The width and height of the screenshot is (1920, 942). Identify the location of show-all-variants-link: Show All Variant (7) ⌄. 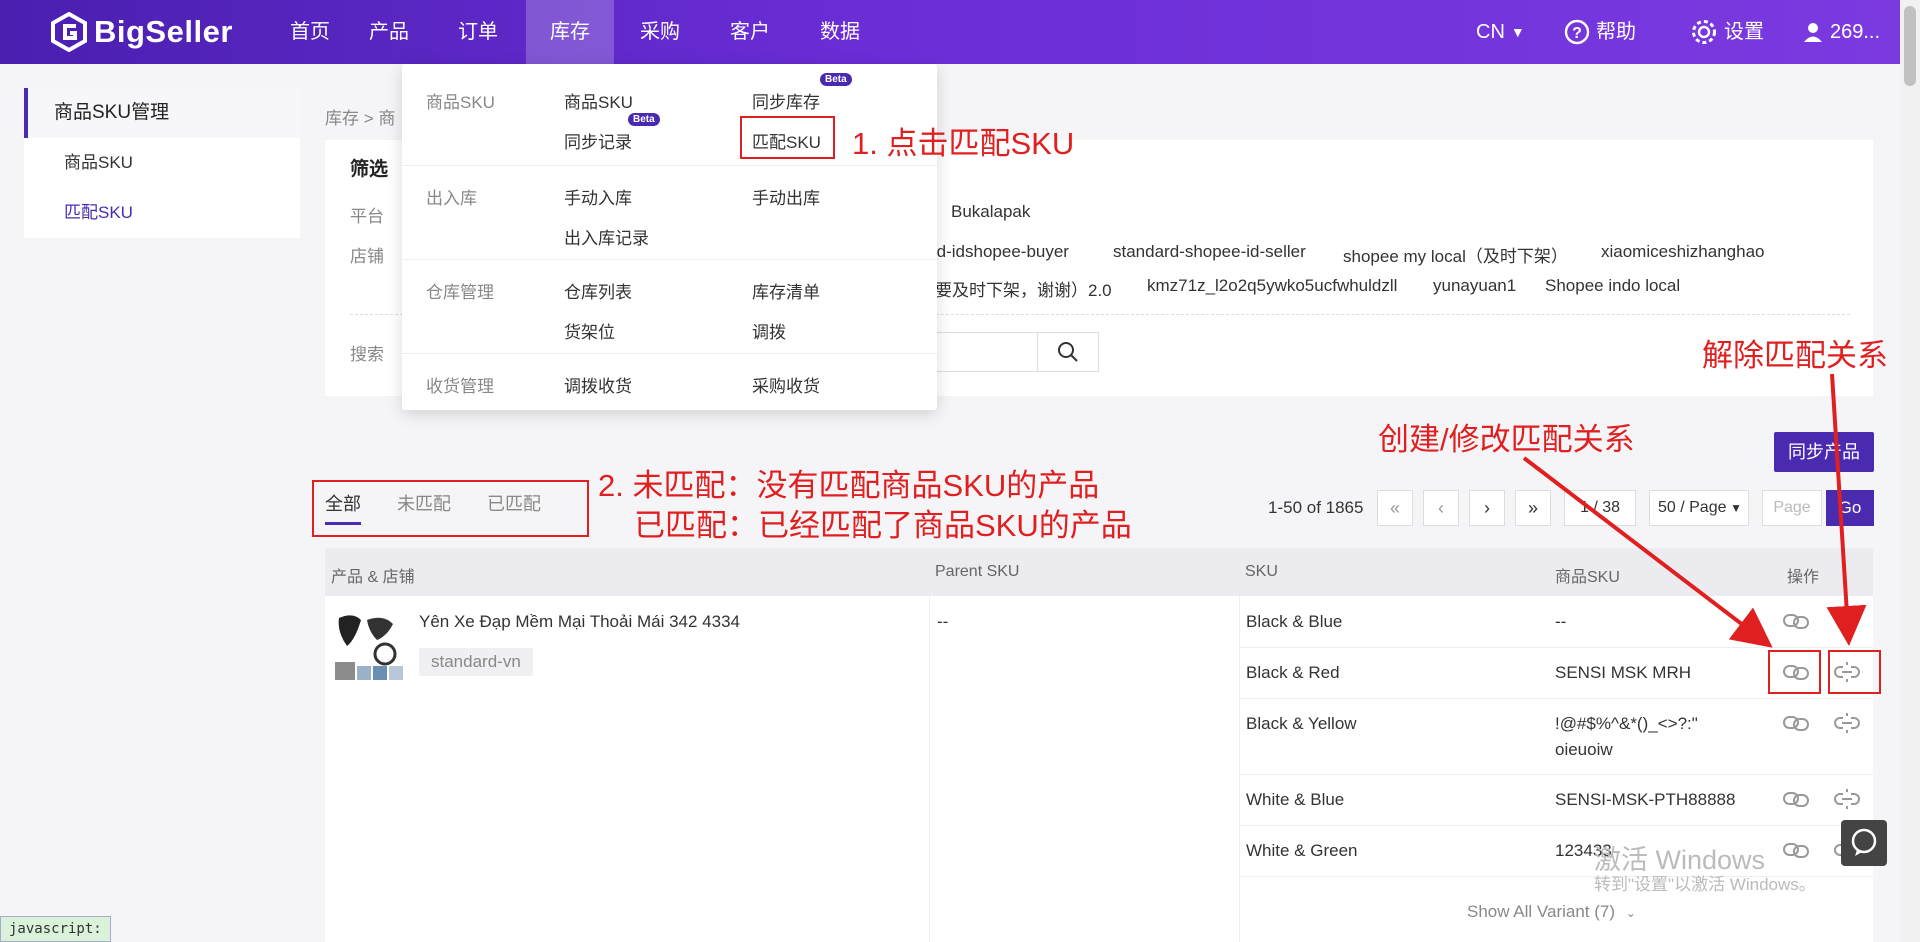
(1551, 912).